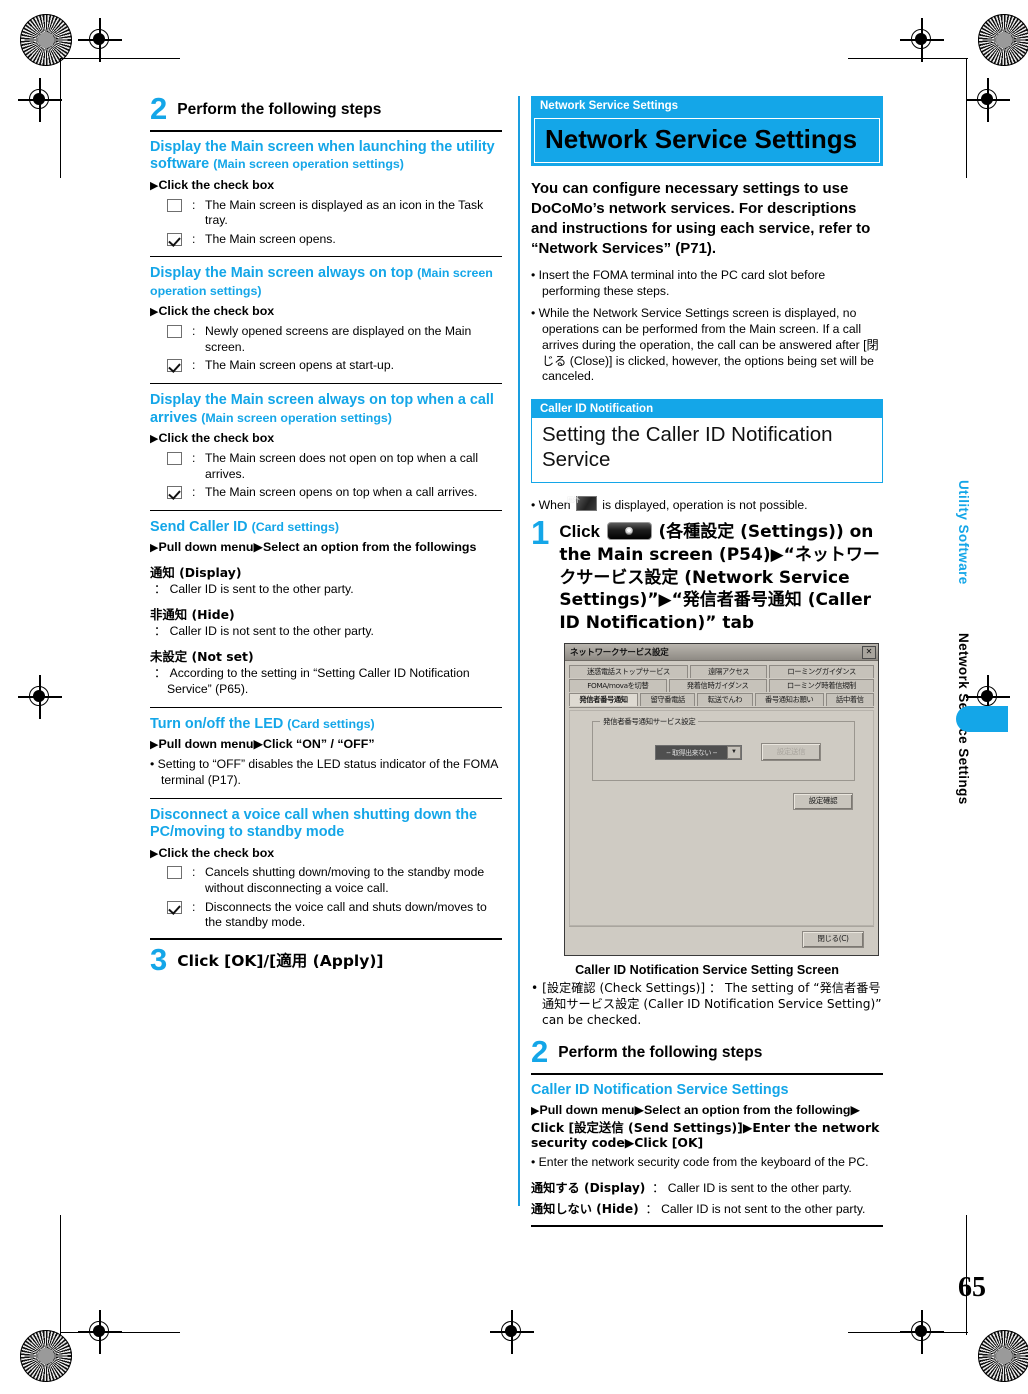 The height and width of the screenshot is (1394, 1028). I want to click on print-star-target-bottom-left, so click(46, 1356).